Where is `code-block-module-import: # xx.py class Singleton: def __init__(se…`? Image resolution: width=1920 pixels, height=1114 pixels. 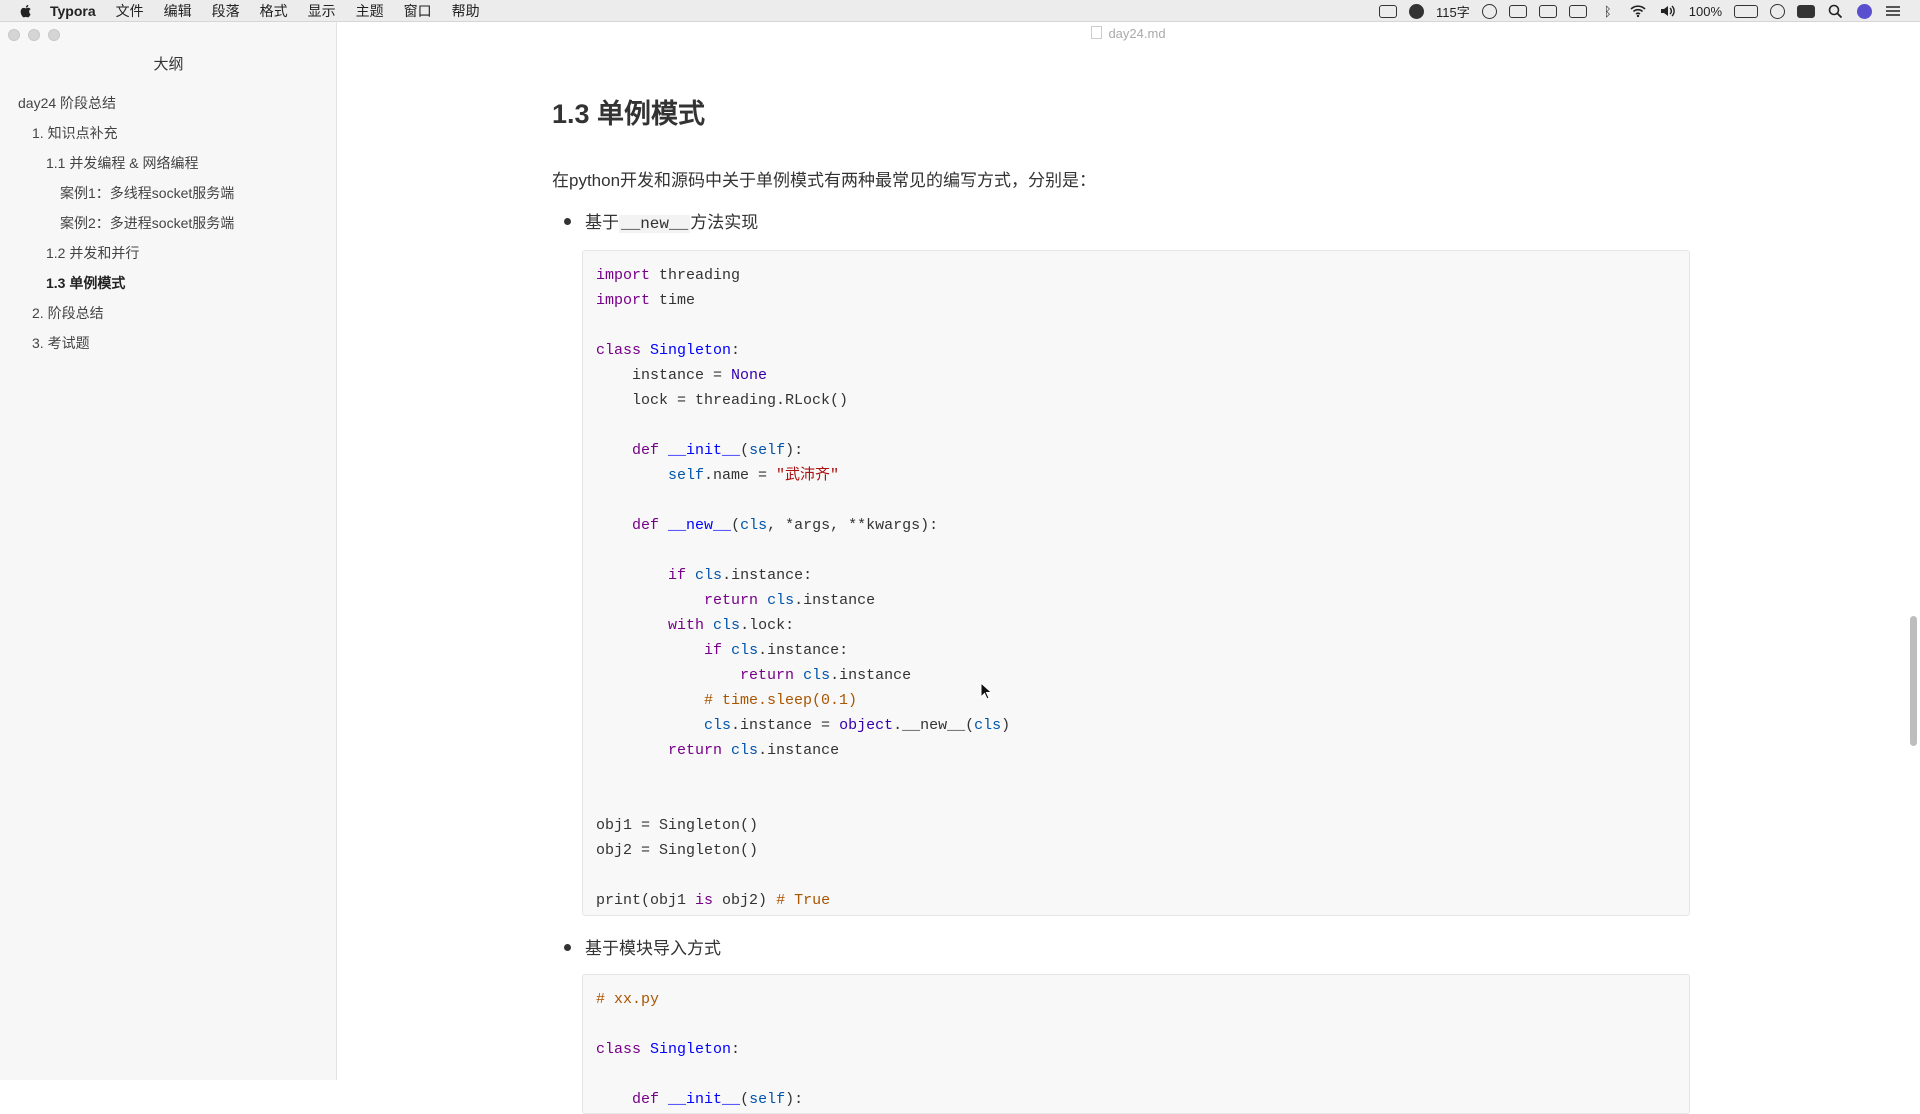 code-block-module-import: # xx.py class Singleton: def __init__(se… is located at coordinates (1136, 1044).